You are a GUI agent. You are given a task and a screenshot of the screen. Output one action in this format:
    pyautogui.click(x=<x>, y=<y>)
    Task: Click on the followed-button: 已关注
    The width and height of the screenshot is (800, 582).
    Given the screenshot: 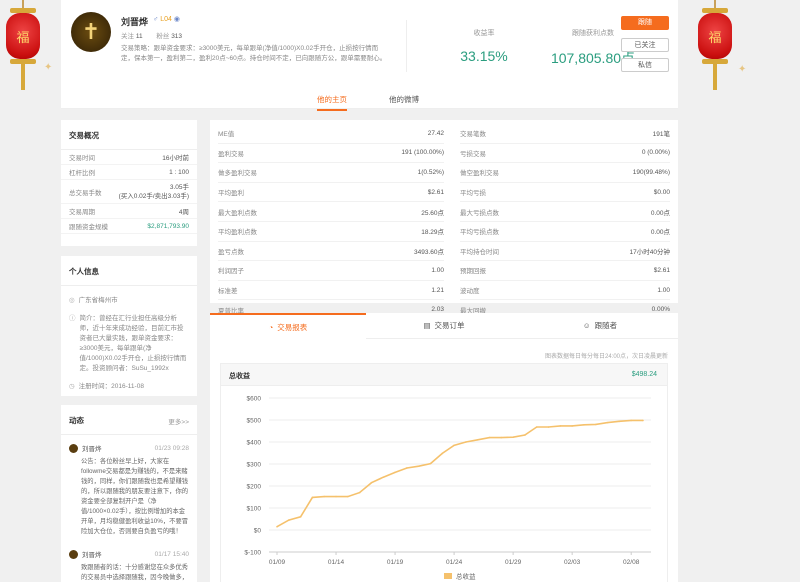 What is the action you would take?
    pyautogui.click(x=645, y=45)
    